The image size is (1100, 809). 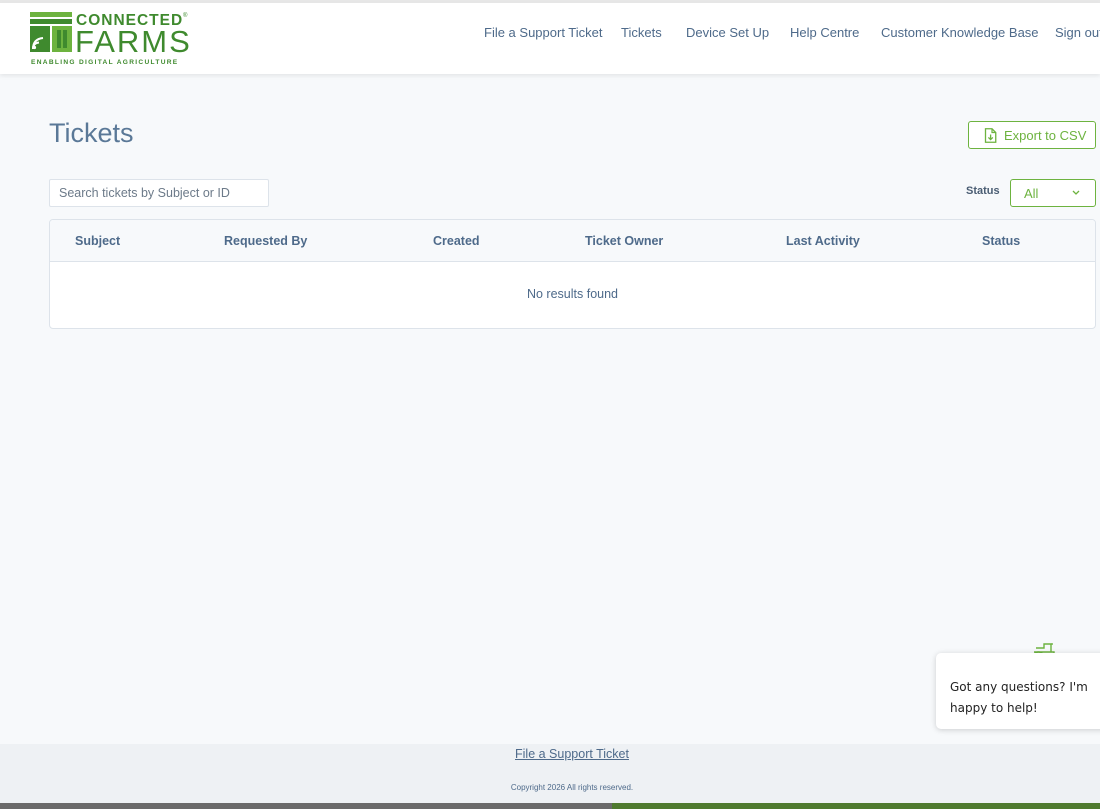 I want to click on footer-file-support-ticket-link: File a Support Ticket, so click(x=550, y=754).